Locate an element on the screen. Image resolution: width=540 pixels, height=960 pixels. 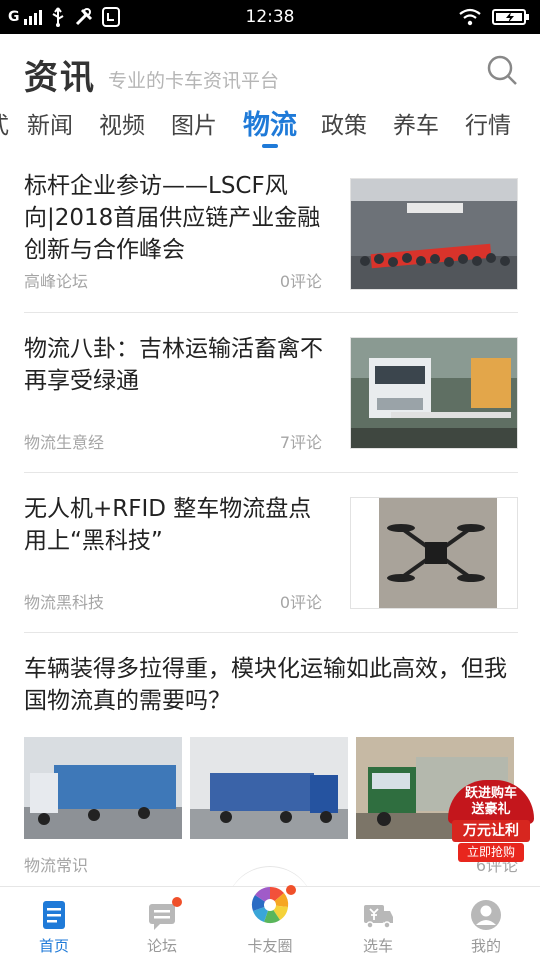
tab-partial: 式 is located at coordinates (4, 123).